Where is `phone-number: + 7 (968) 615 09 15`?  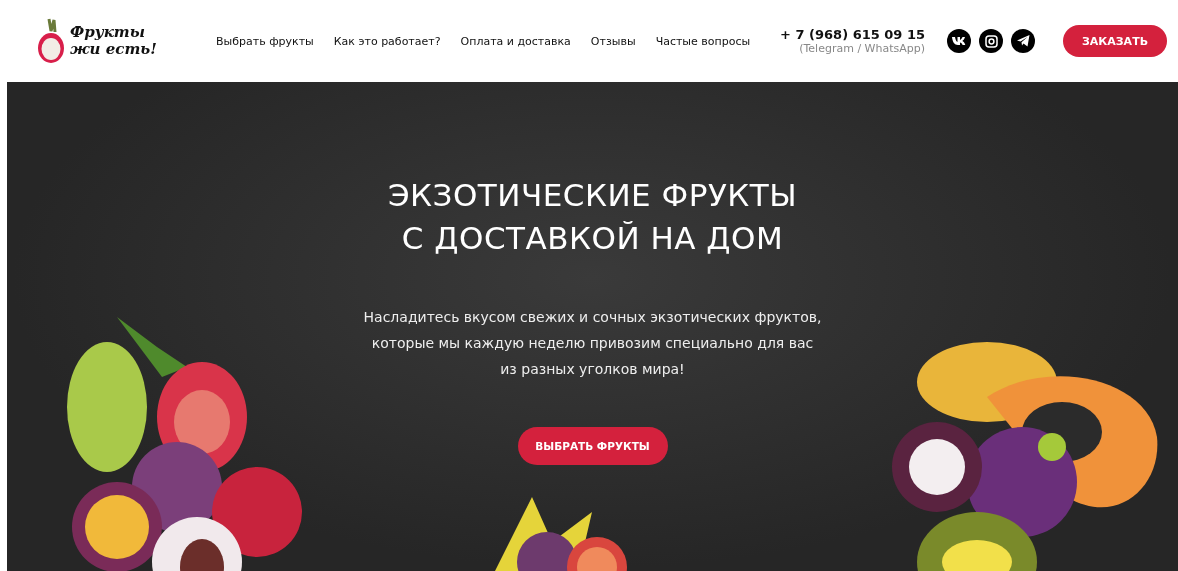
phone-number: + 7 (968) 615 09 15 is located at coordinates (852, 34).